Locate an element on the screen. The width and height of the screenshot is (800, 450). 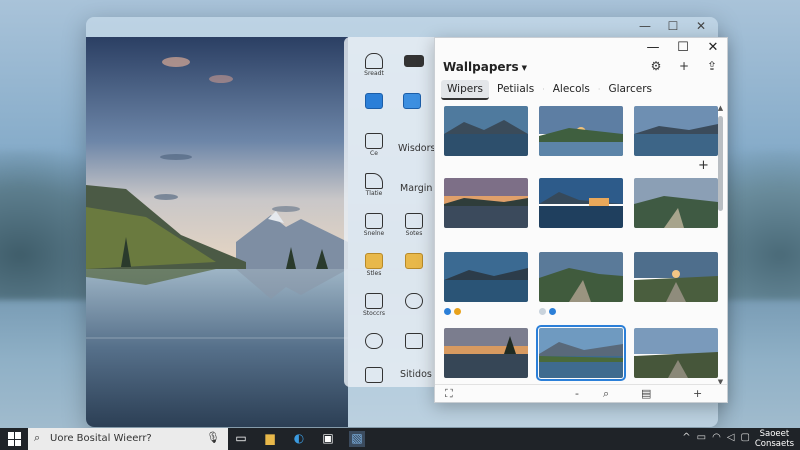
edit-frame-icon is located at coordinates (414, 345).